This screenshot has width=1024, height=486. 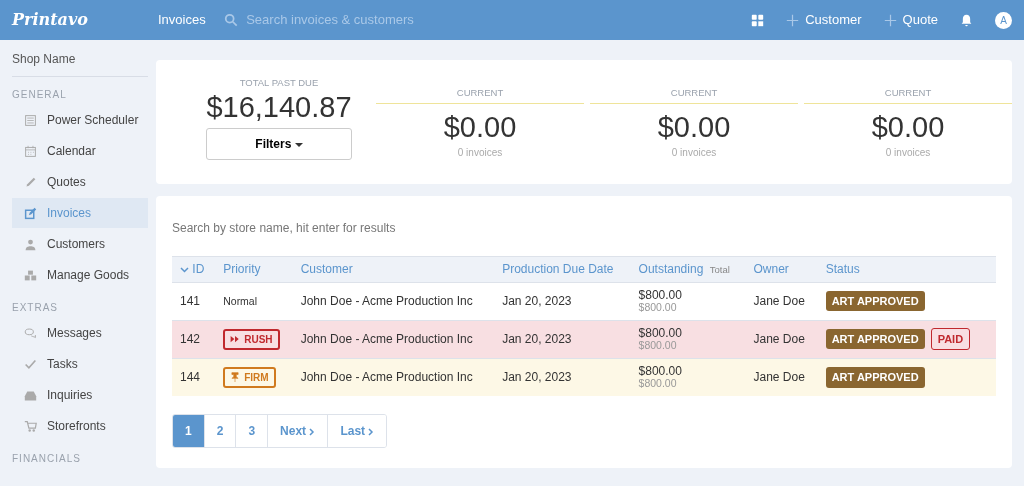 What do you see at coordinates (80, 275) in the screenshot?
I see `sidebar-item: Manage Goods` at bounding box center [80, 275].